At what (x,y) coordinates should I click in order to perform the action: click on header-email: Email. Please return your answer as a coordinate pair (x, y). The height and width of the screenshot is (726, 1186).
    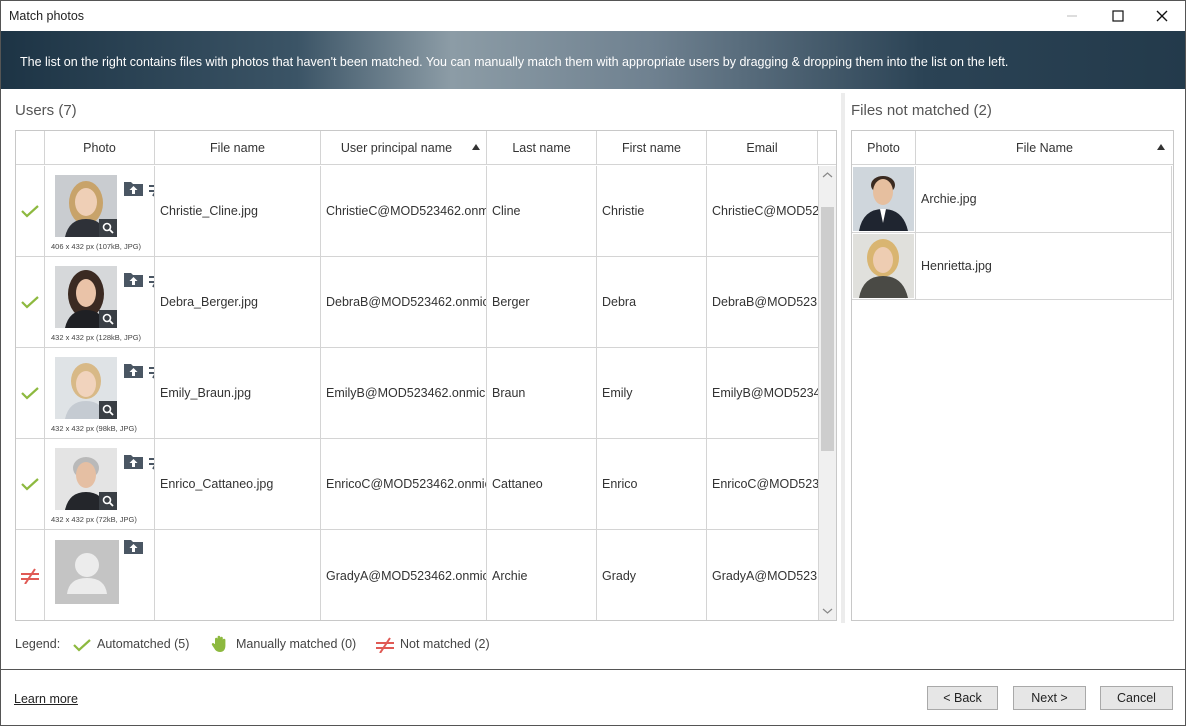
    Looking at the image, I should click on (762, 148).